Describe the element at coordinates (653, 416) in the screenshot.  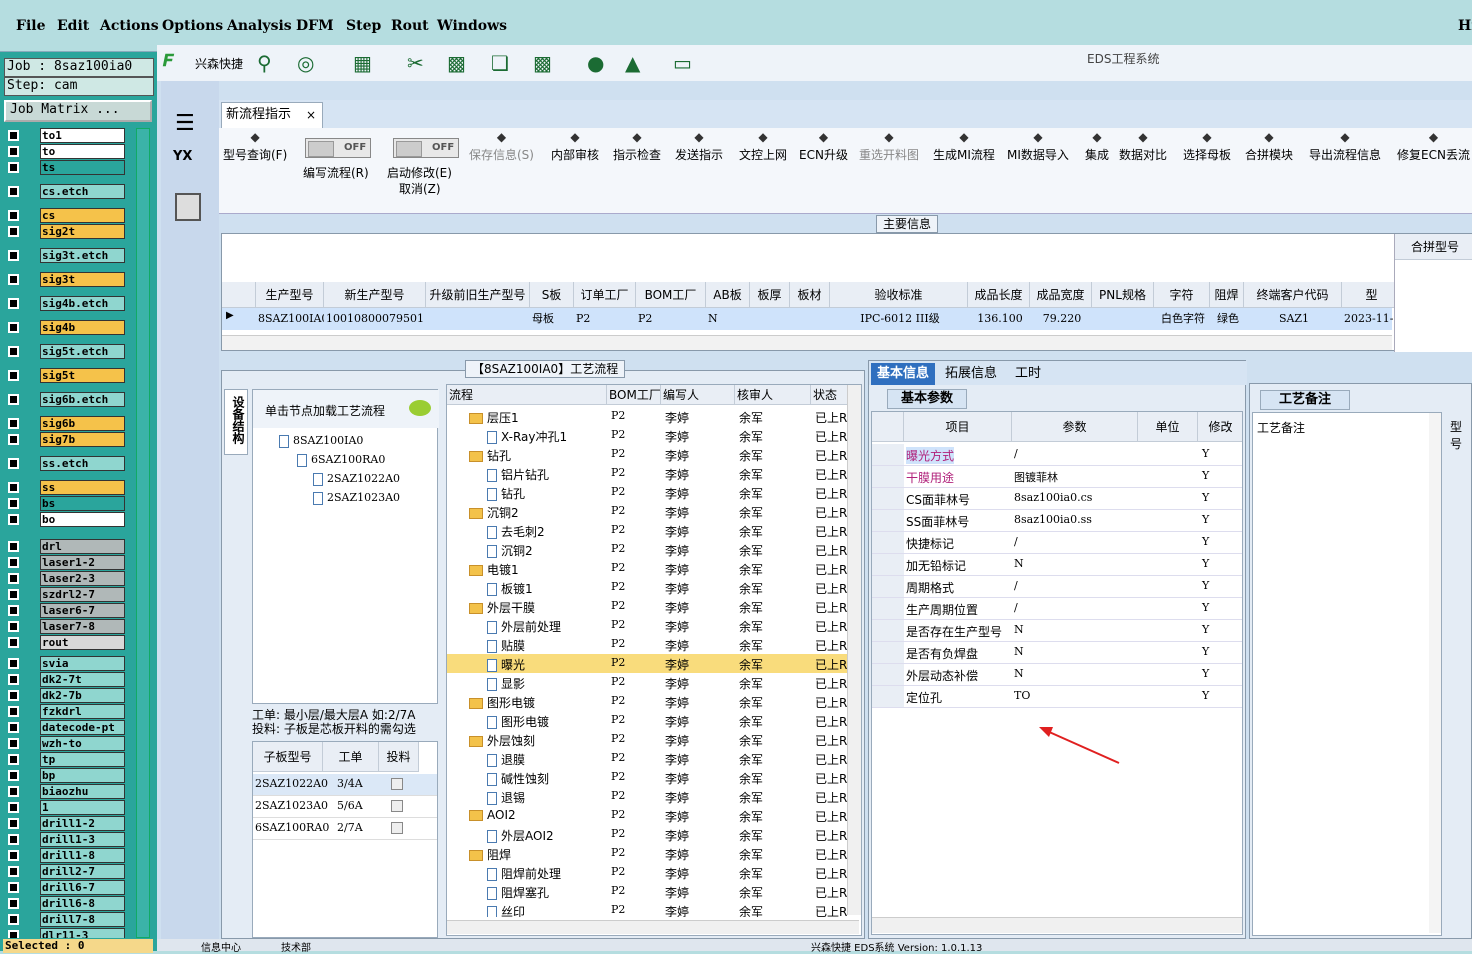
I see `flow-row: 层压1 P2 李婷 余军 已上R` at that location.